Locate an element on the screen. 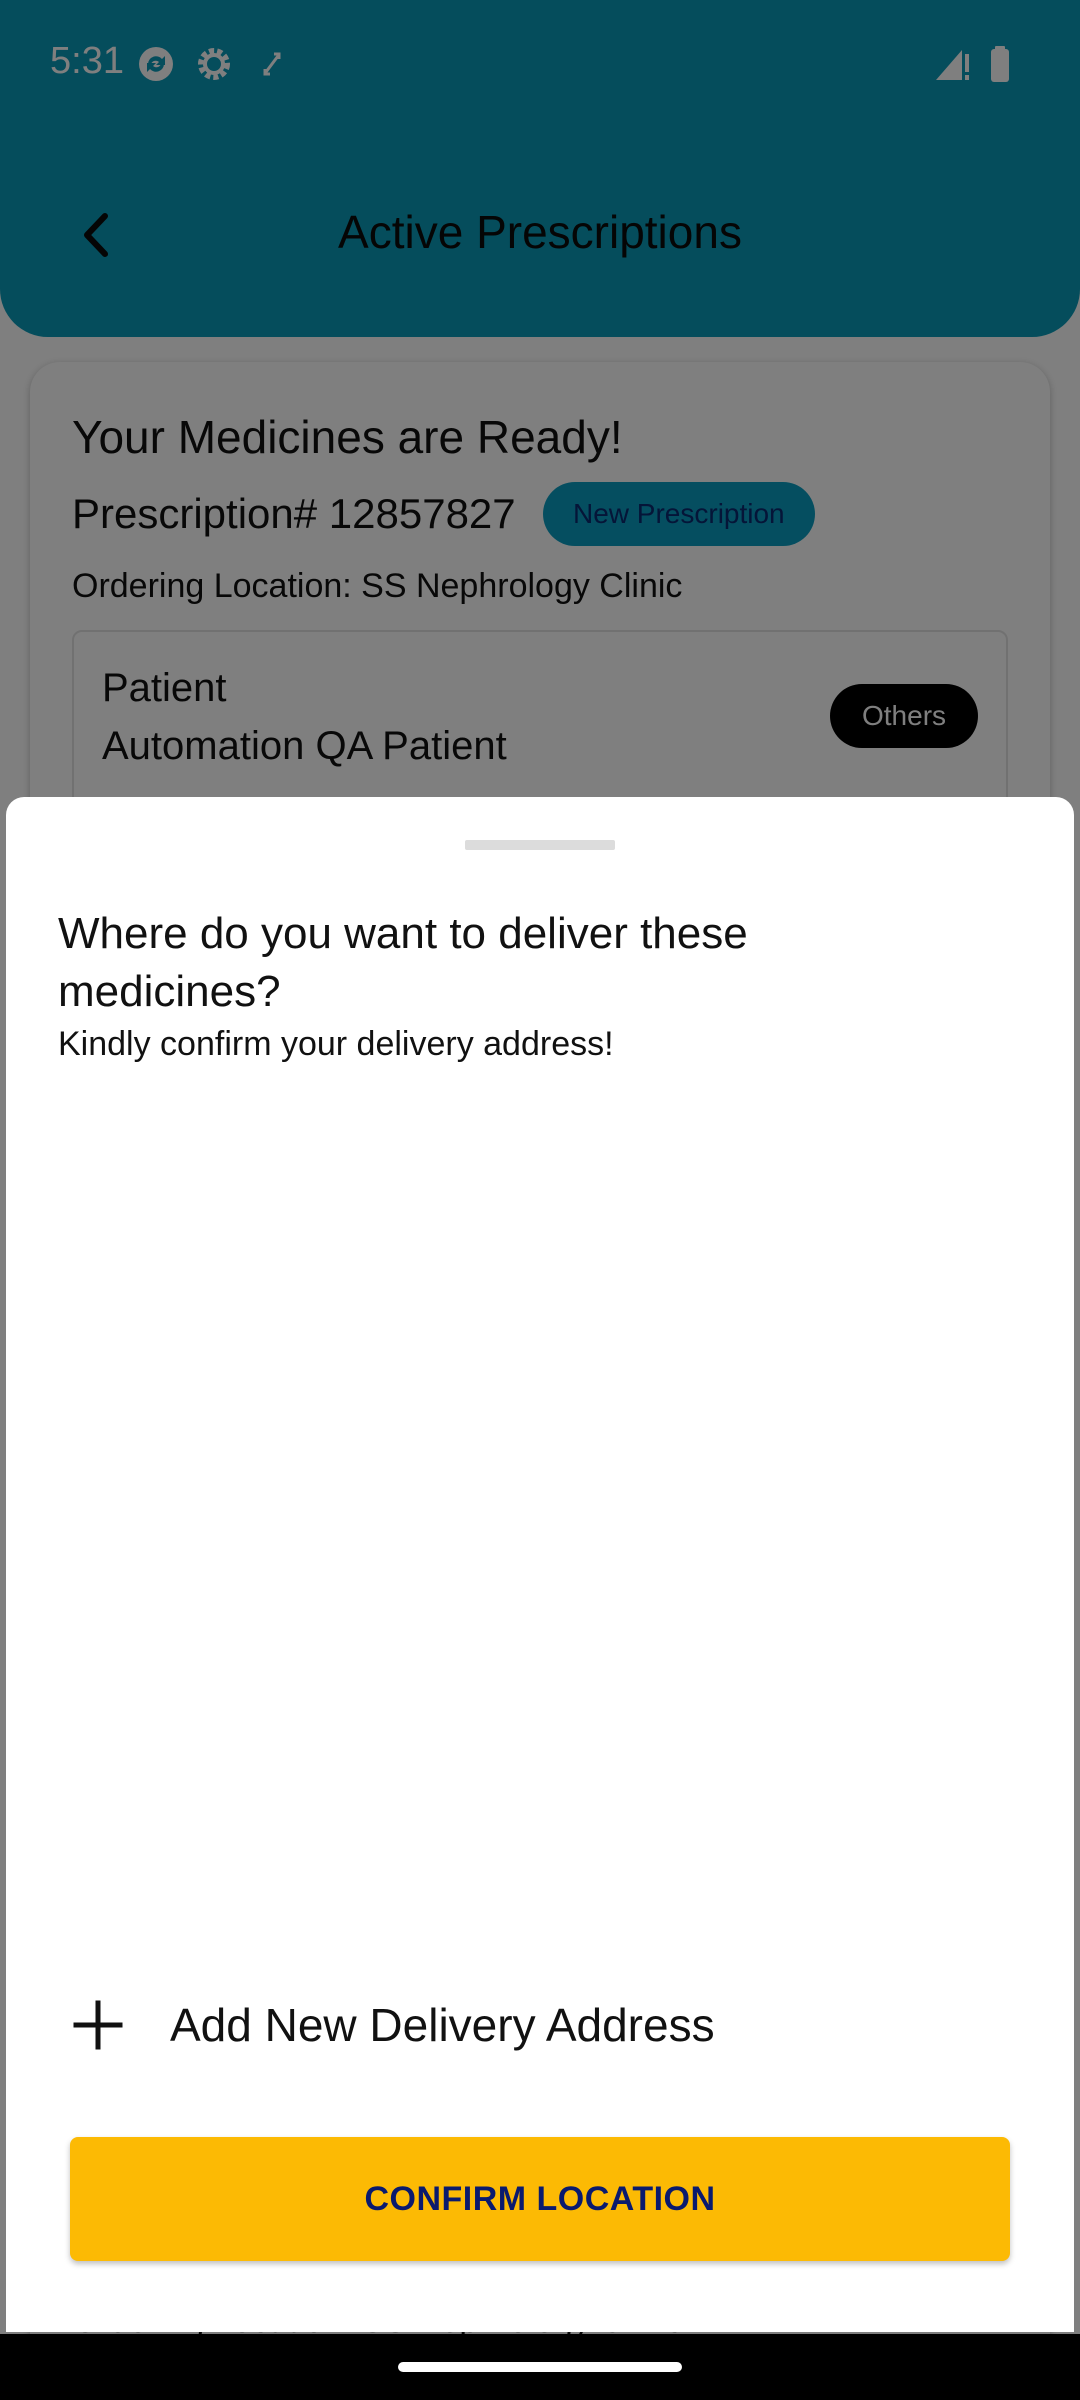 This screenshot has width=1080, height=2400. confirm-location-button: CONFIRM LOCATION is located at coordinates (540, 2199).